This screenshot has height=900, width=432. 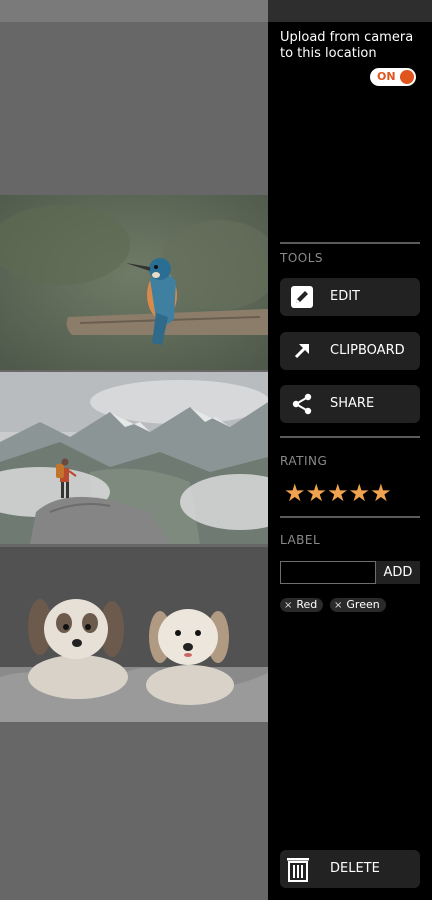 I want to click on kingfisher-photo, so click(x=134, y=282).